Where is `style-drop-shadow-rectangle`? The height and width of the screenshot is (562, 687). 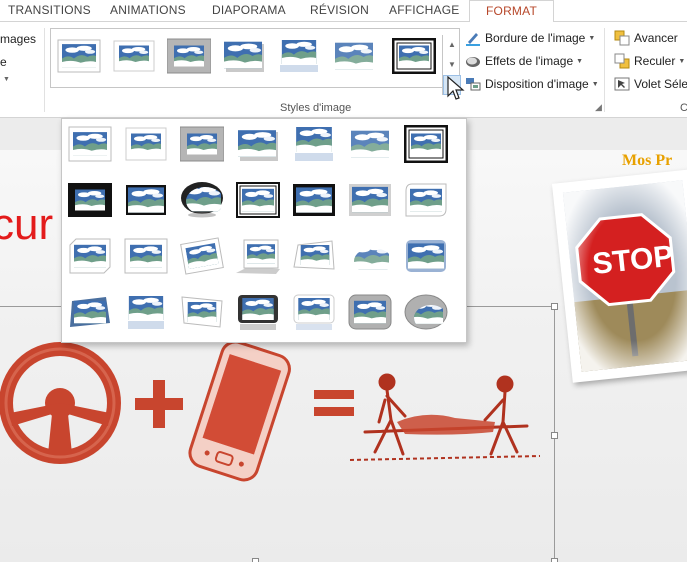
style-drop-shadow-rectangle is located at coordinates (258, 144).